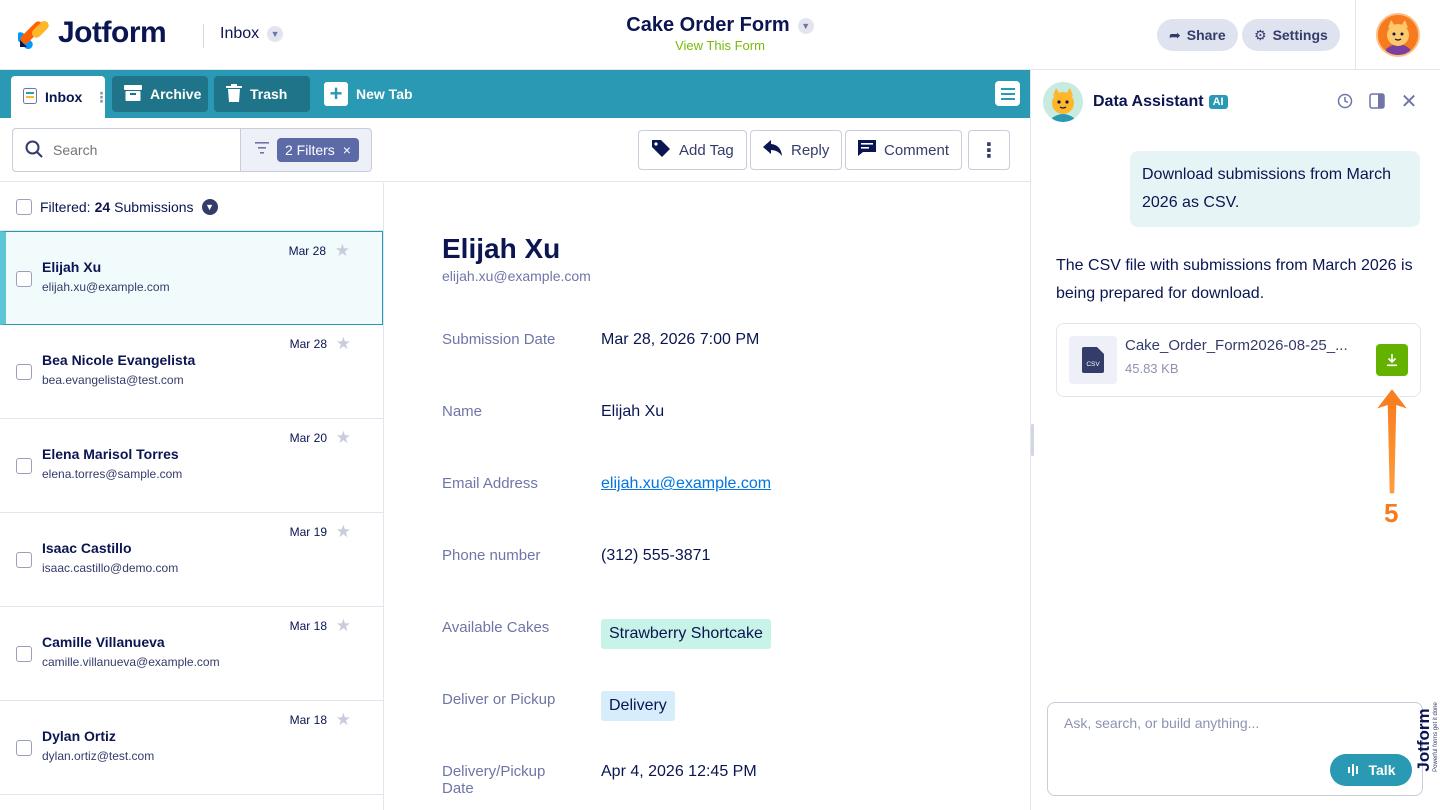 The width and height of the screenshot is (1440, 810). Describe the element at coordinates (686, 634) in the screenshot. I see `cake-choice-tag: Strawberry Shortcake` at that location.